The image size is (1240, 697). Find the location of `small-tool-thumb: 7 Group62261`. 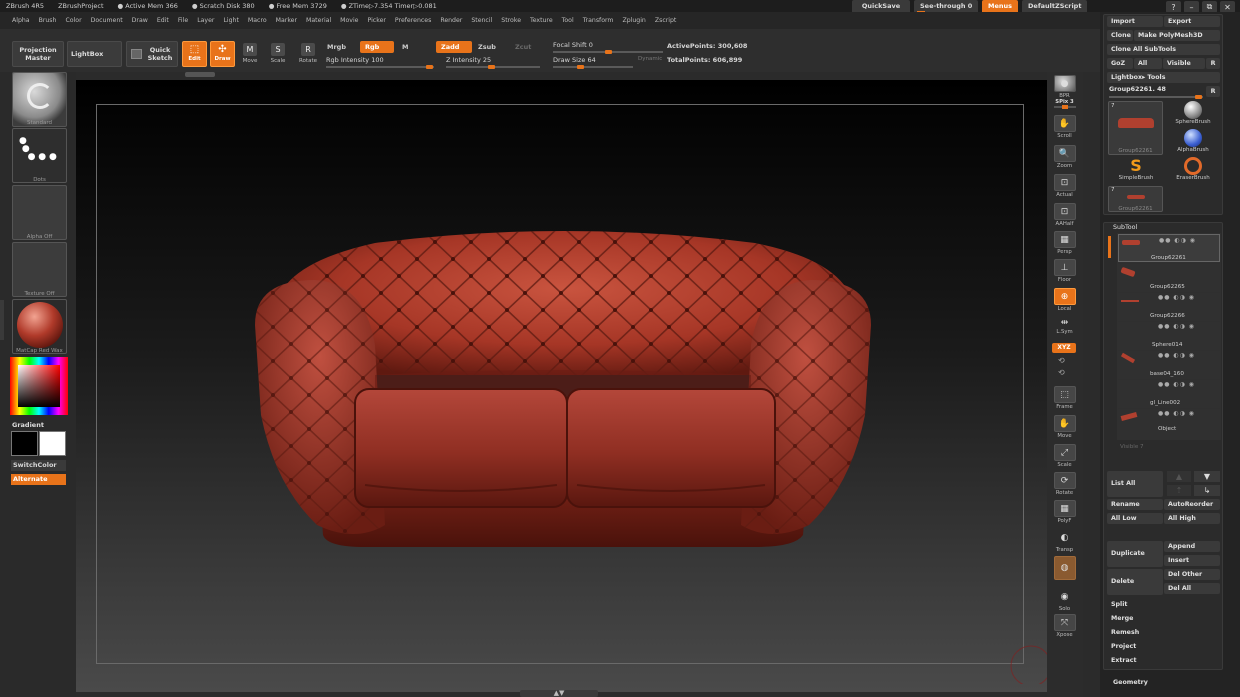

small-tool-thumb: 7 Group62261 is located at coordinates (1135, 199).